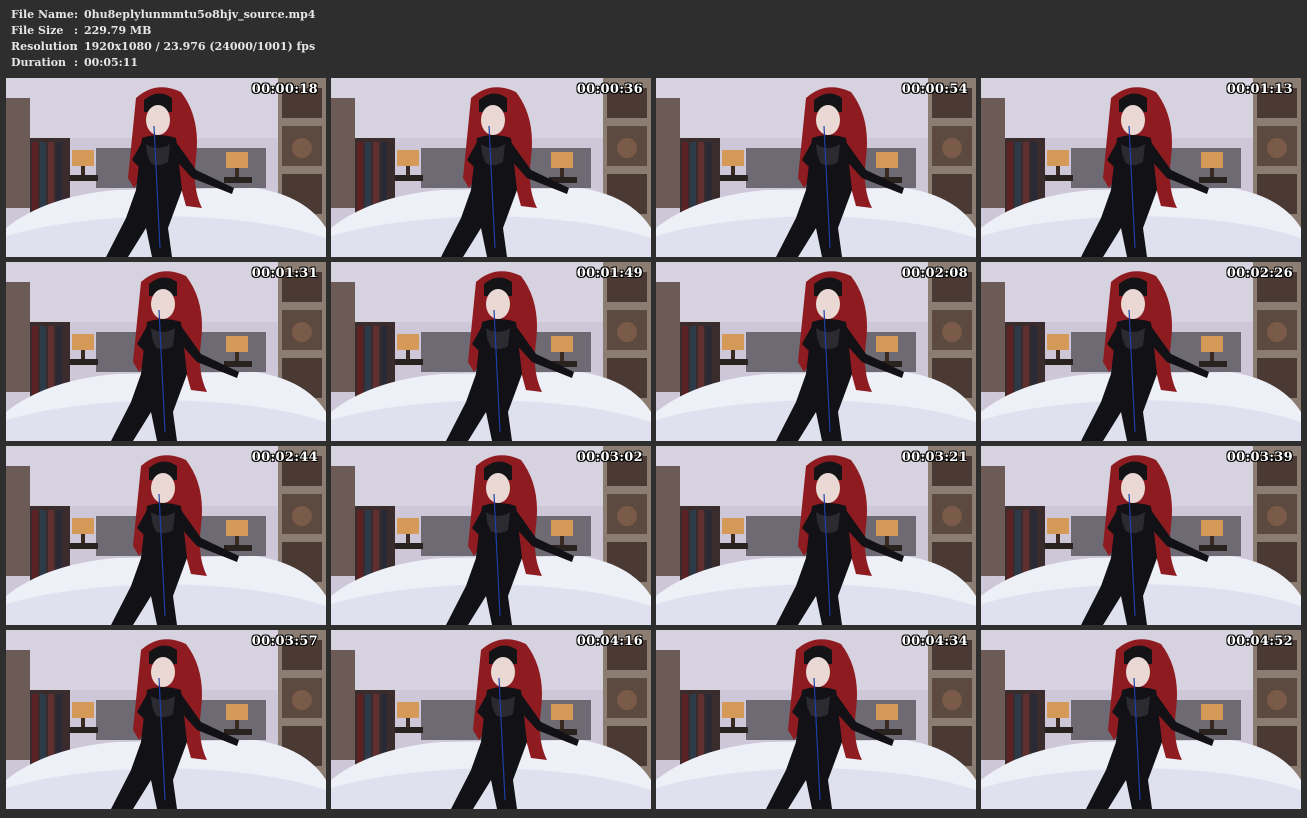  Describe the element at coordinates (39, 62) in the screenshot. I see `info-label: Duration` at that location.